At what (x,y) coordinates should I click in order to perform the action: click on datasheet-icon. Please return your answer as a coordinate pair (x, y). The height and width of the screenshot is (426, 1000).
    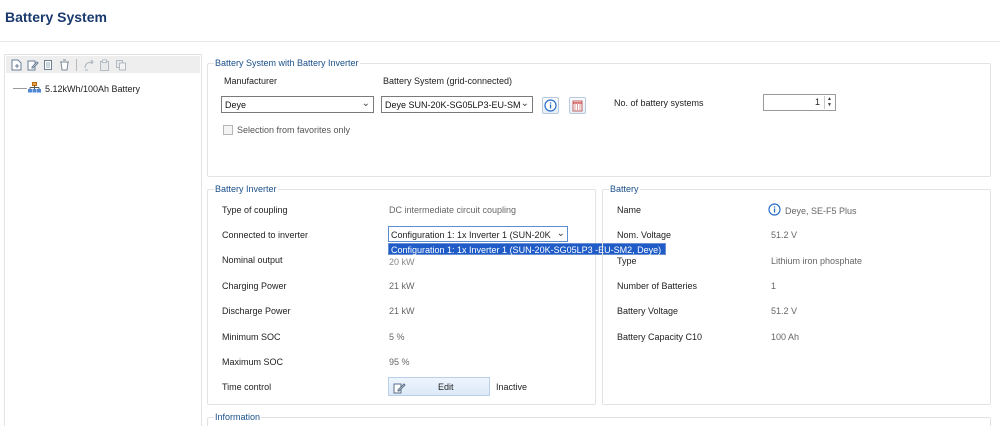
    Looking at the image, I should click on (577, 105).